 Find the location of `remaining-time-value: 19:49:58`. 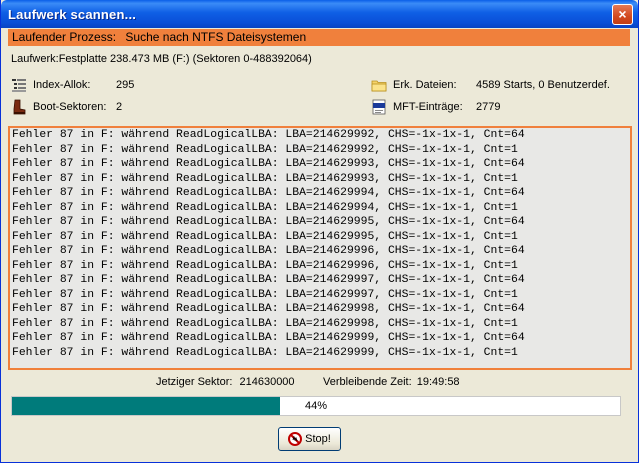

remaining-time-value: 19:49:58 is located at coordinates (438, 382).